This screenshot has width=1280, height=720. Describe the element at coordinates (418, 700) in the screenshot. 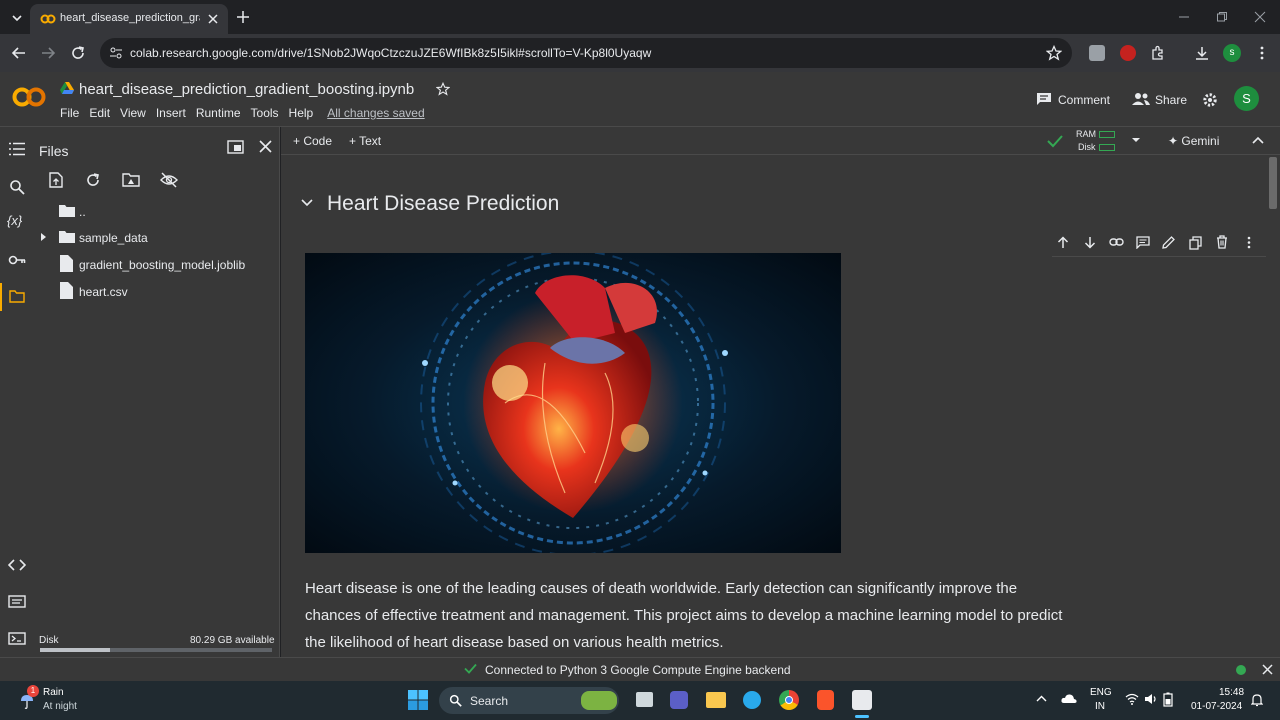

I see `windows-start-icon` at that location.